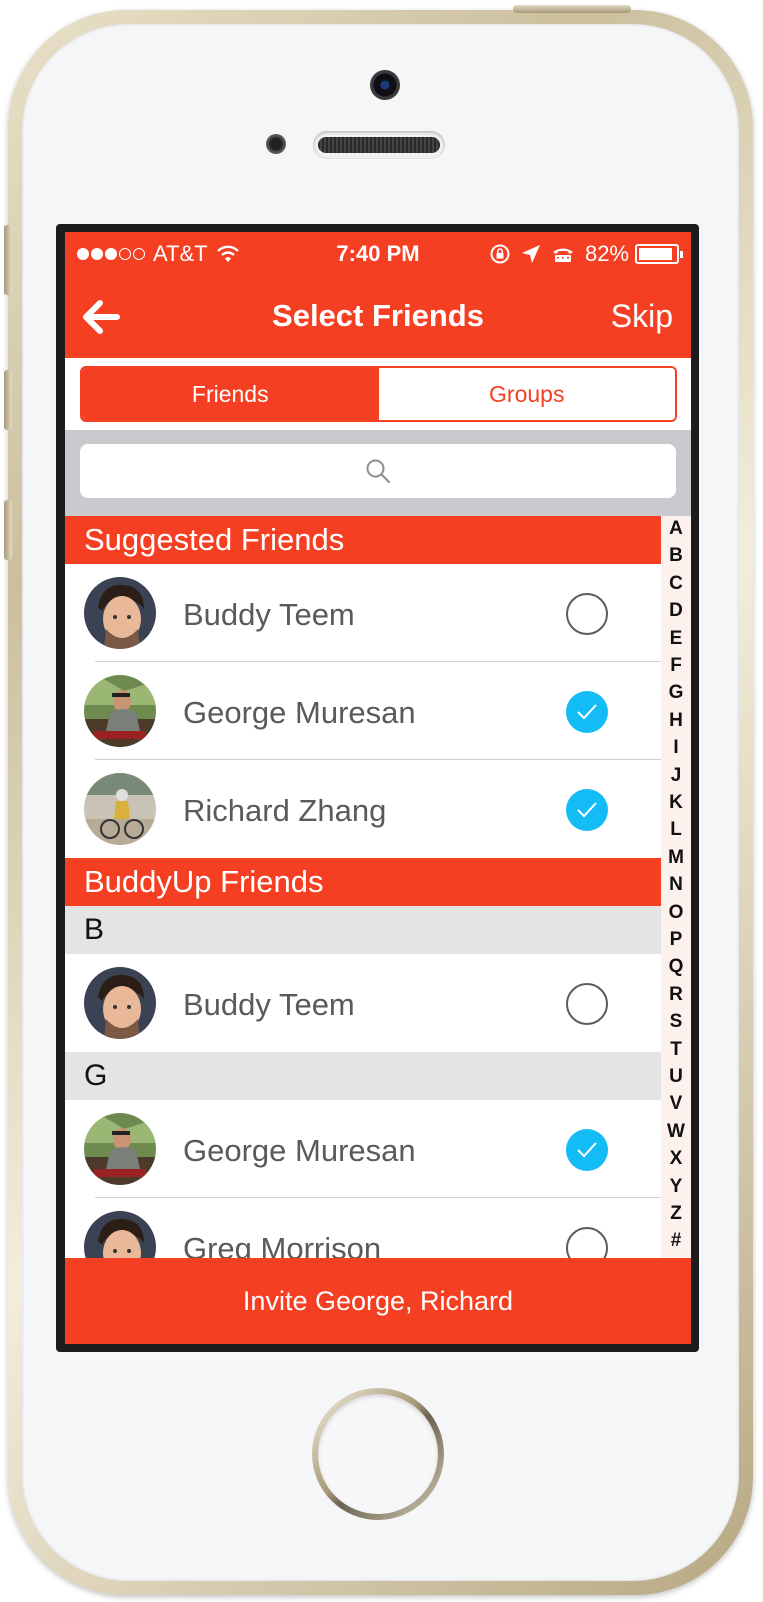  Describe the element at coordinates (378, 1454) in the screenshot. I see `home-button` at that location.